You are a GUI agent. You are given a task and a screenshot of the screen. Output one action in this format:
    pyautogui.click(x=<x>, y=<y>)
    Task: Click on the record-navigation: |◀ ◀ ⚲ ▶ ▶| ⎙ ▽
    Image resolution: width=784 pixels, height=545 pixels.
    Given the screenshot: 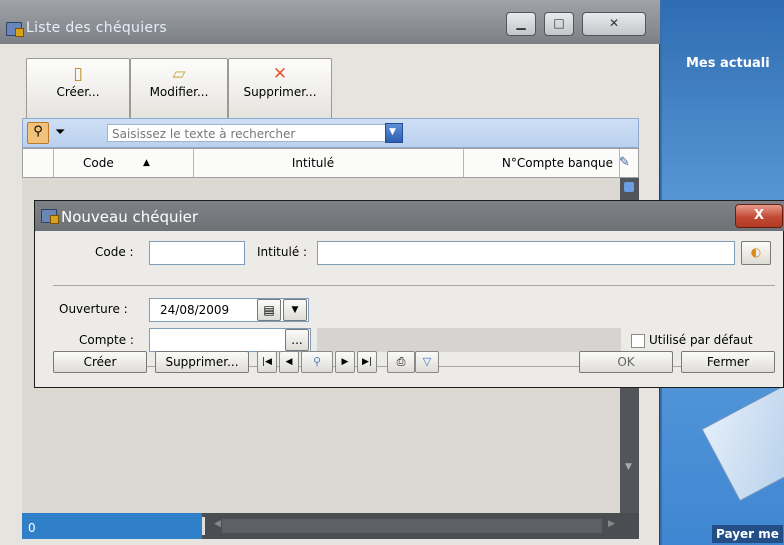 What is the action you would take?
    pyautogui.click(x=352, y=362)
    